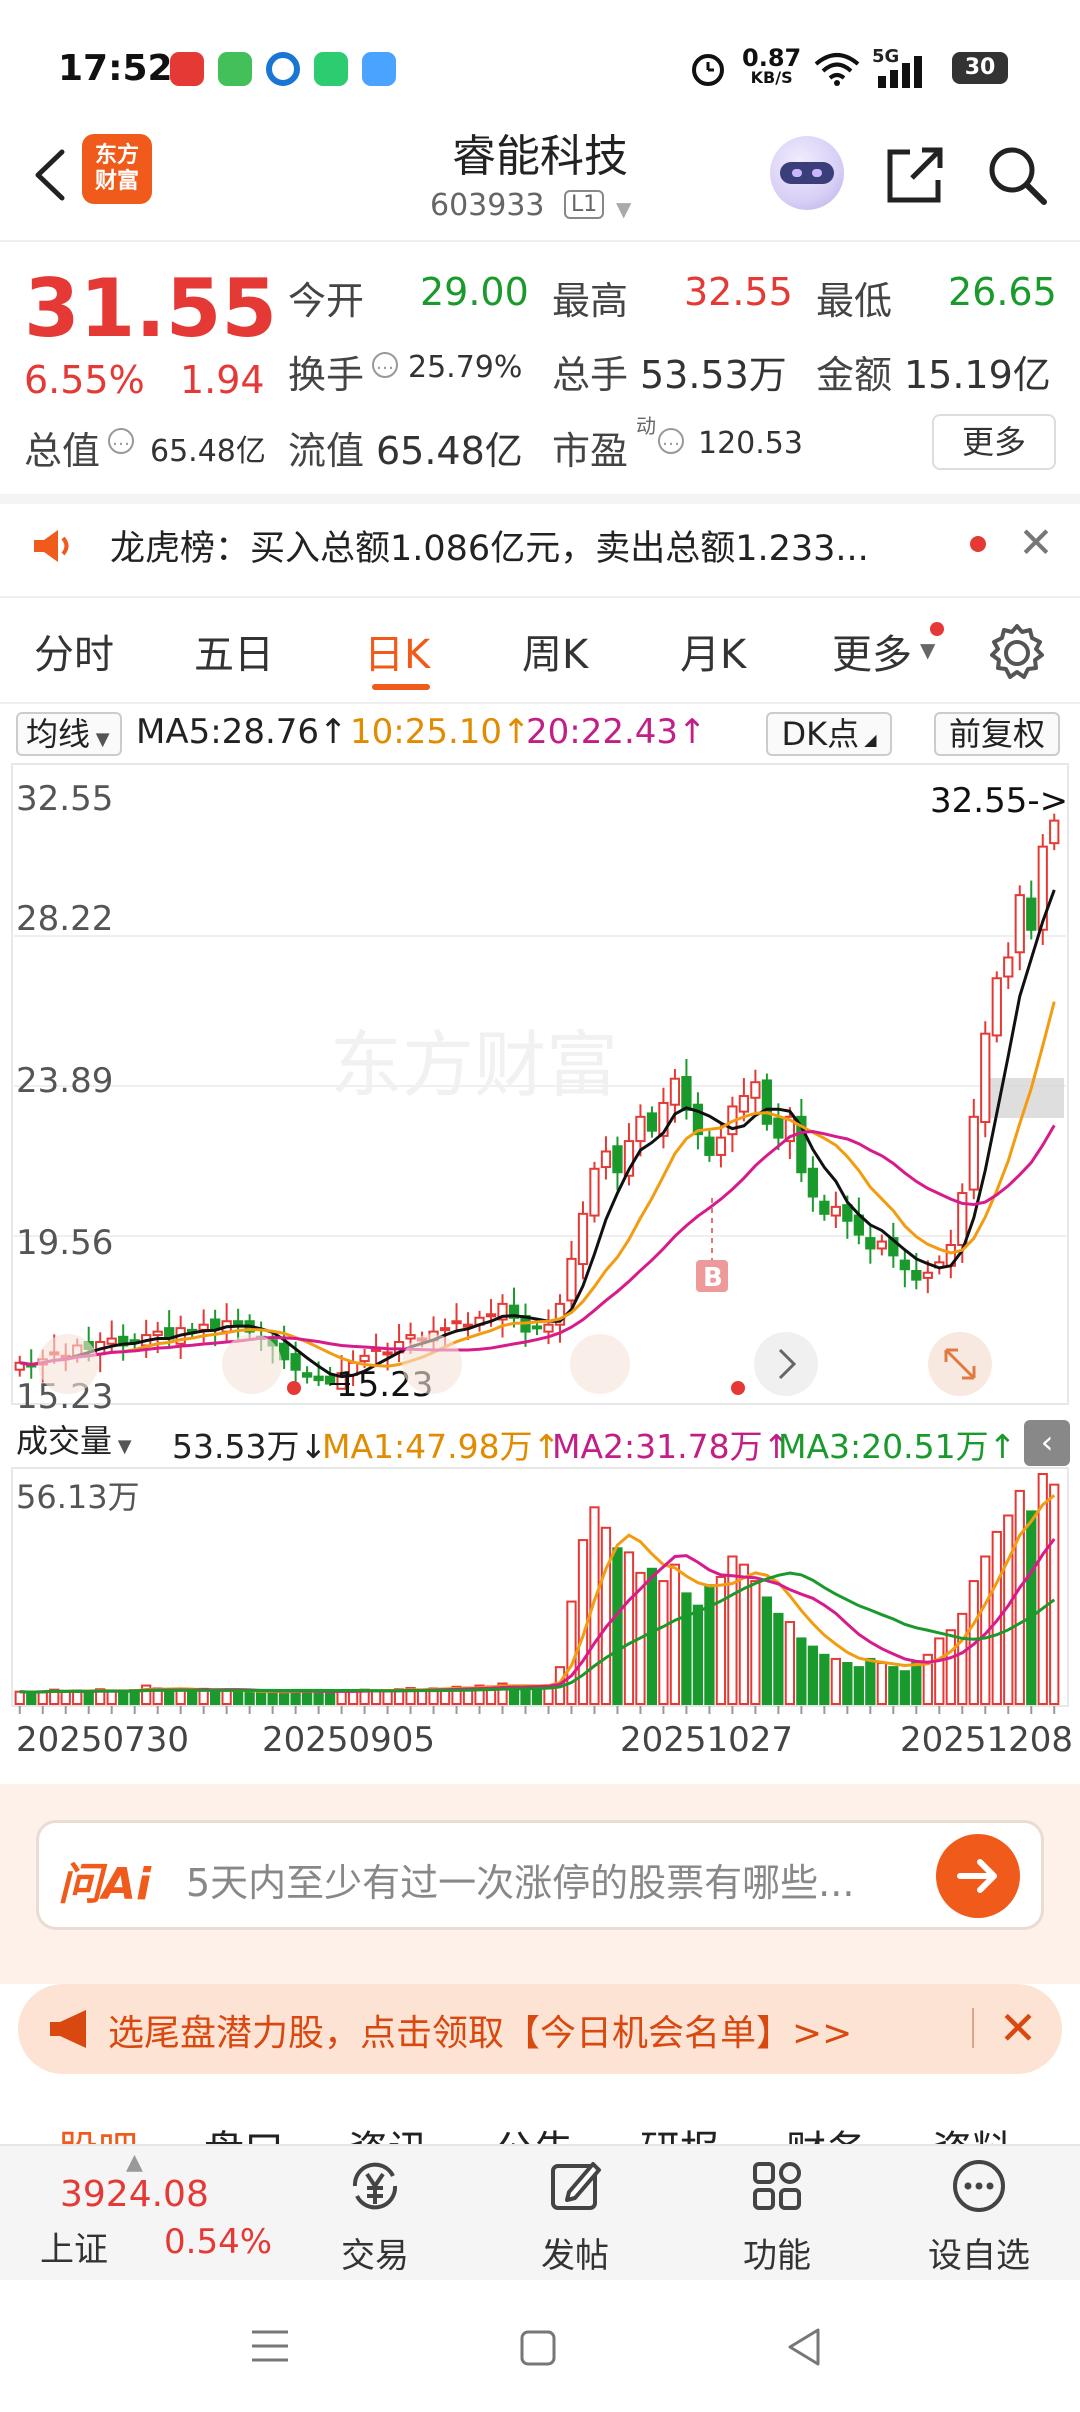 The height and width of the screenshot is (2412, 1080). Describe the element at coordinates (713, 651) in the screenshot. I see `tab-monthly-k: 月K` at that location.